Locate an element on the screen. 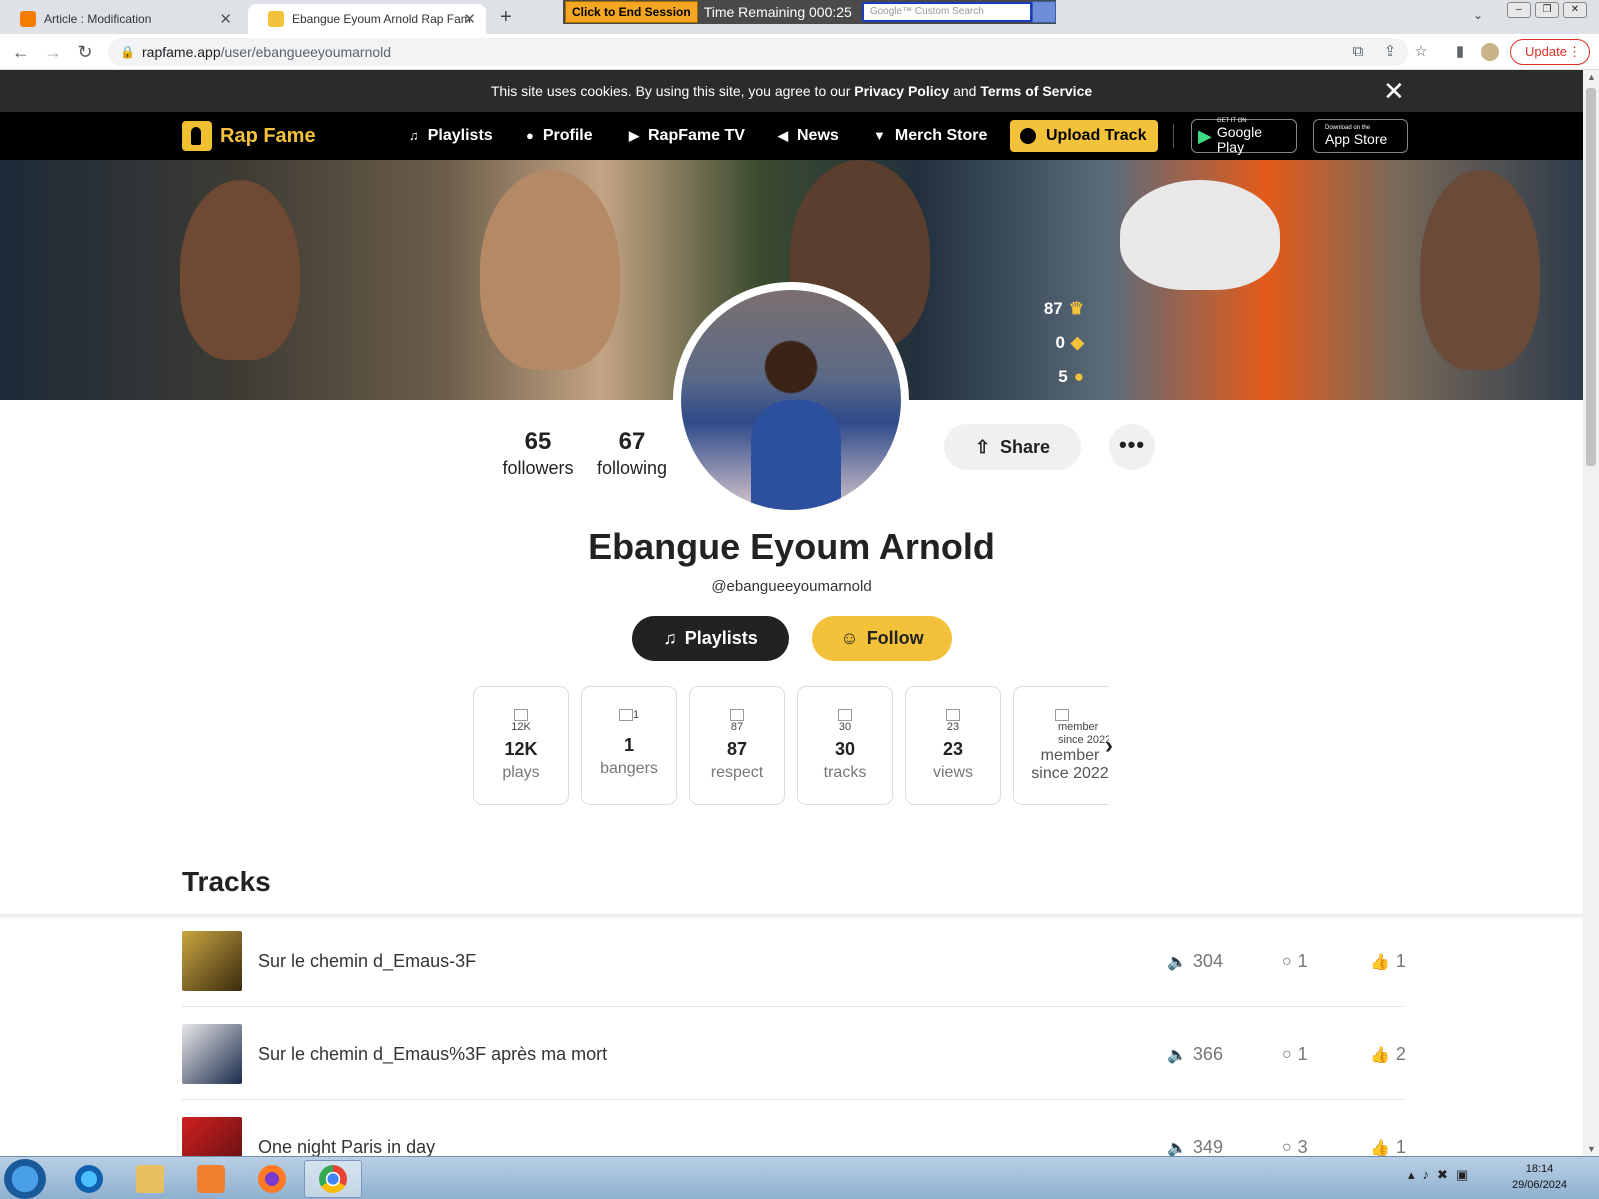  share-page-icon: ⇪ is located at coordinates (1390, 52).